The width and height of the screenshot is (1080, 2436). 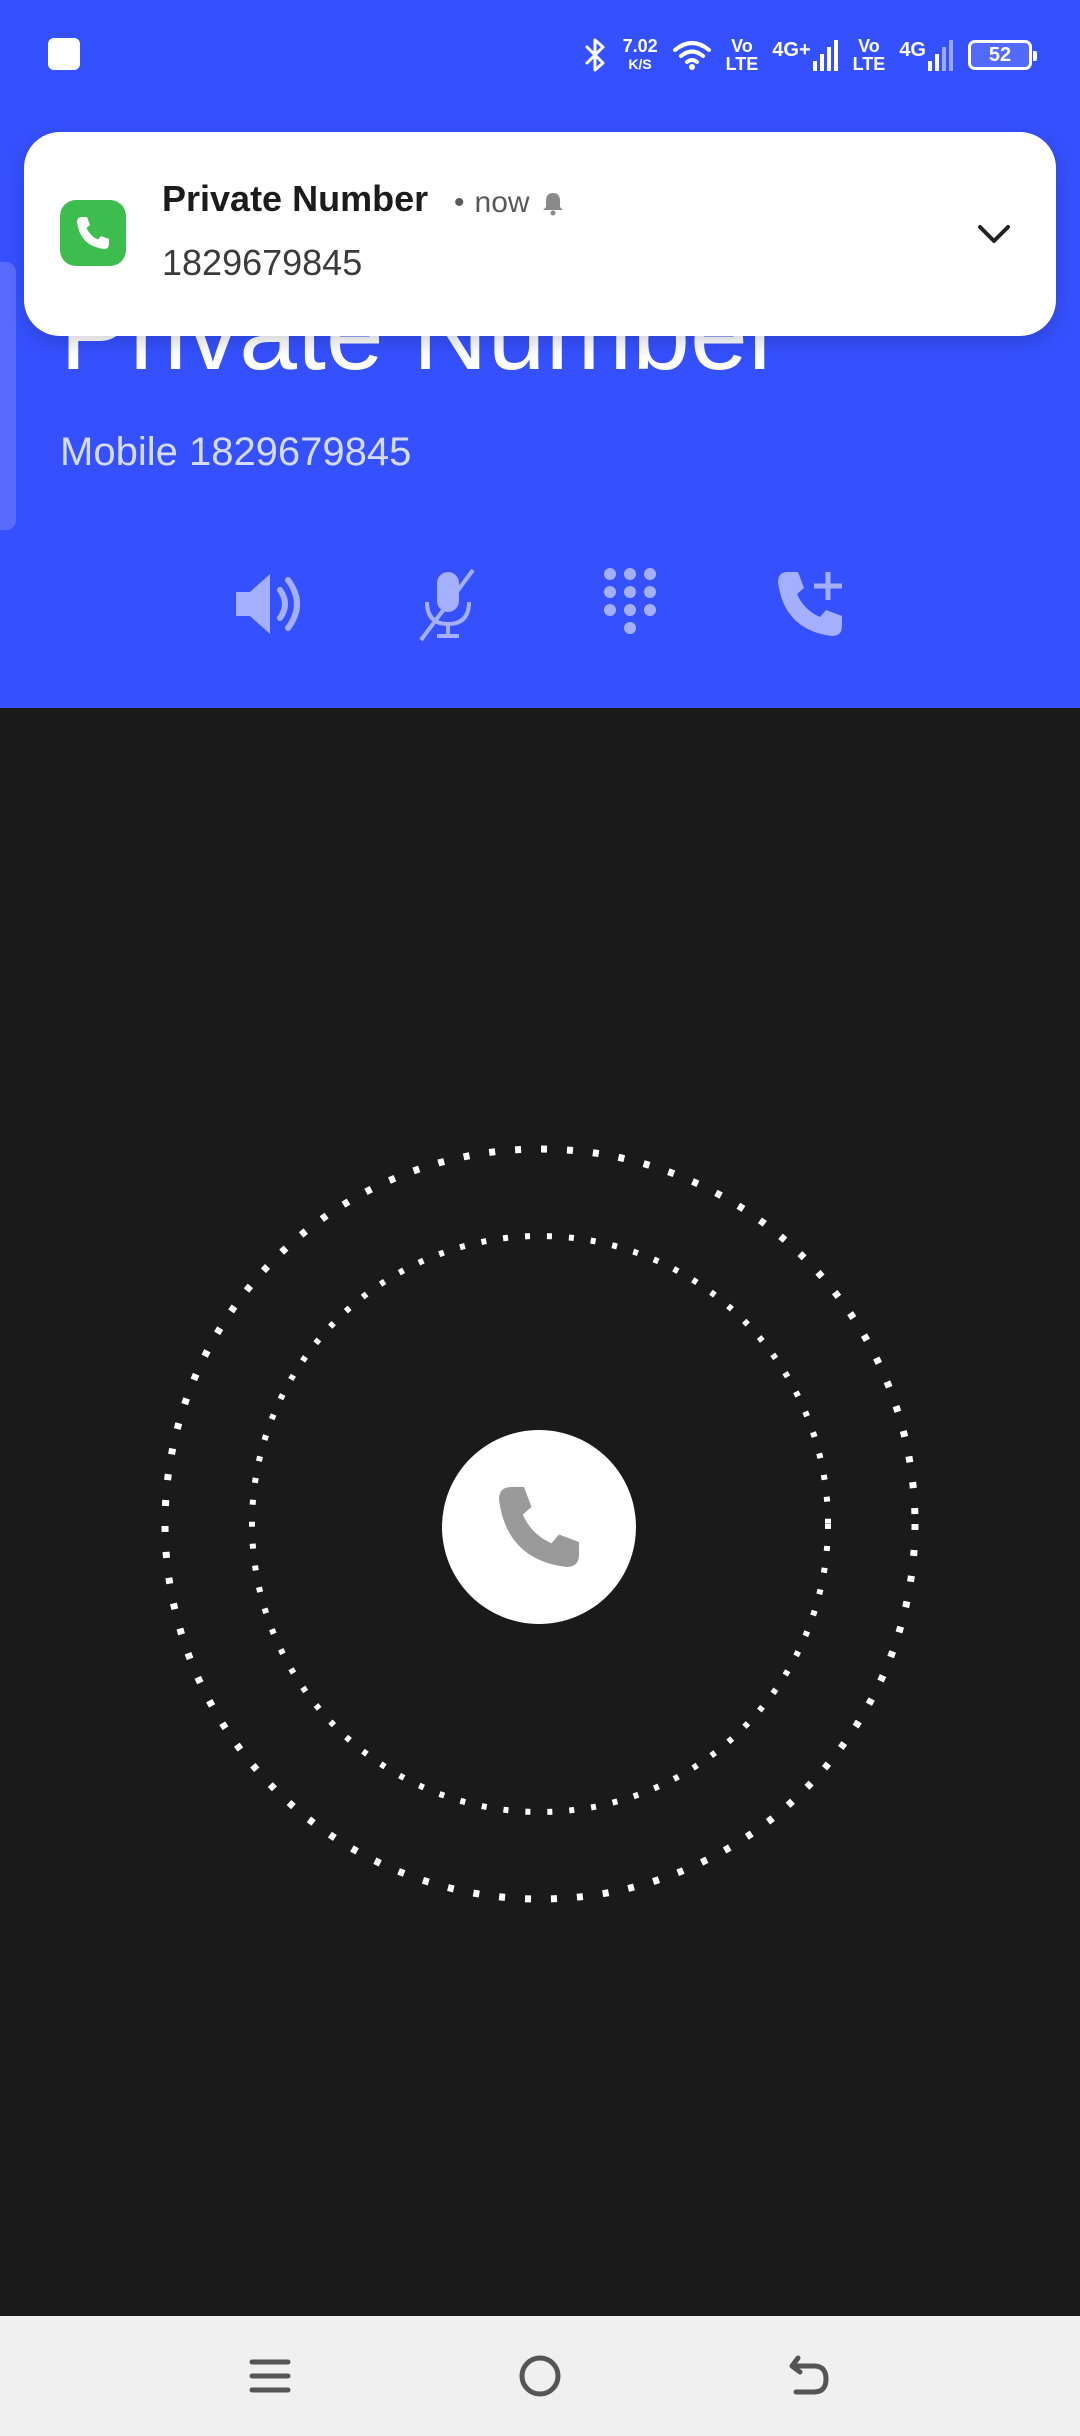 I want to click on phone-icon, so click(x=539, y=1527).